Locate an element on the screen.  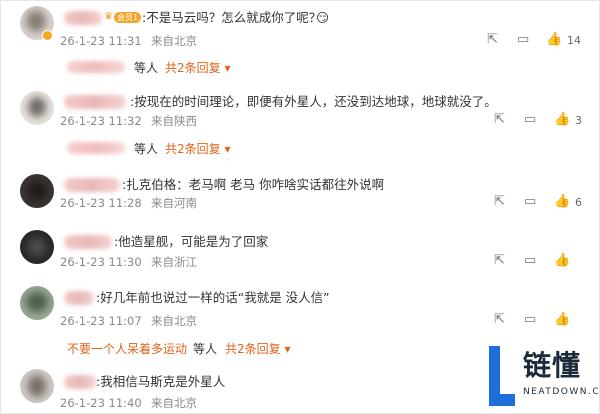
comment-time: 26-1-23 11:30 is located at coordinates (101, 262).